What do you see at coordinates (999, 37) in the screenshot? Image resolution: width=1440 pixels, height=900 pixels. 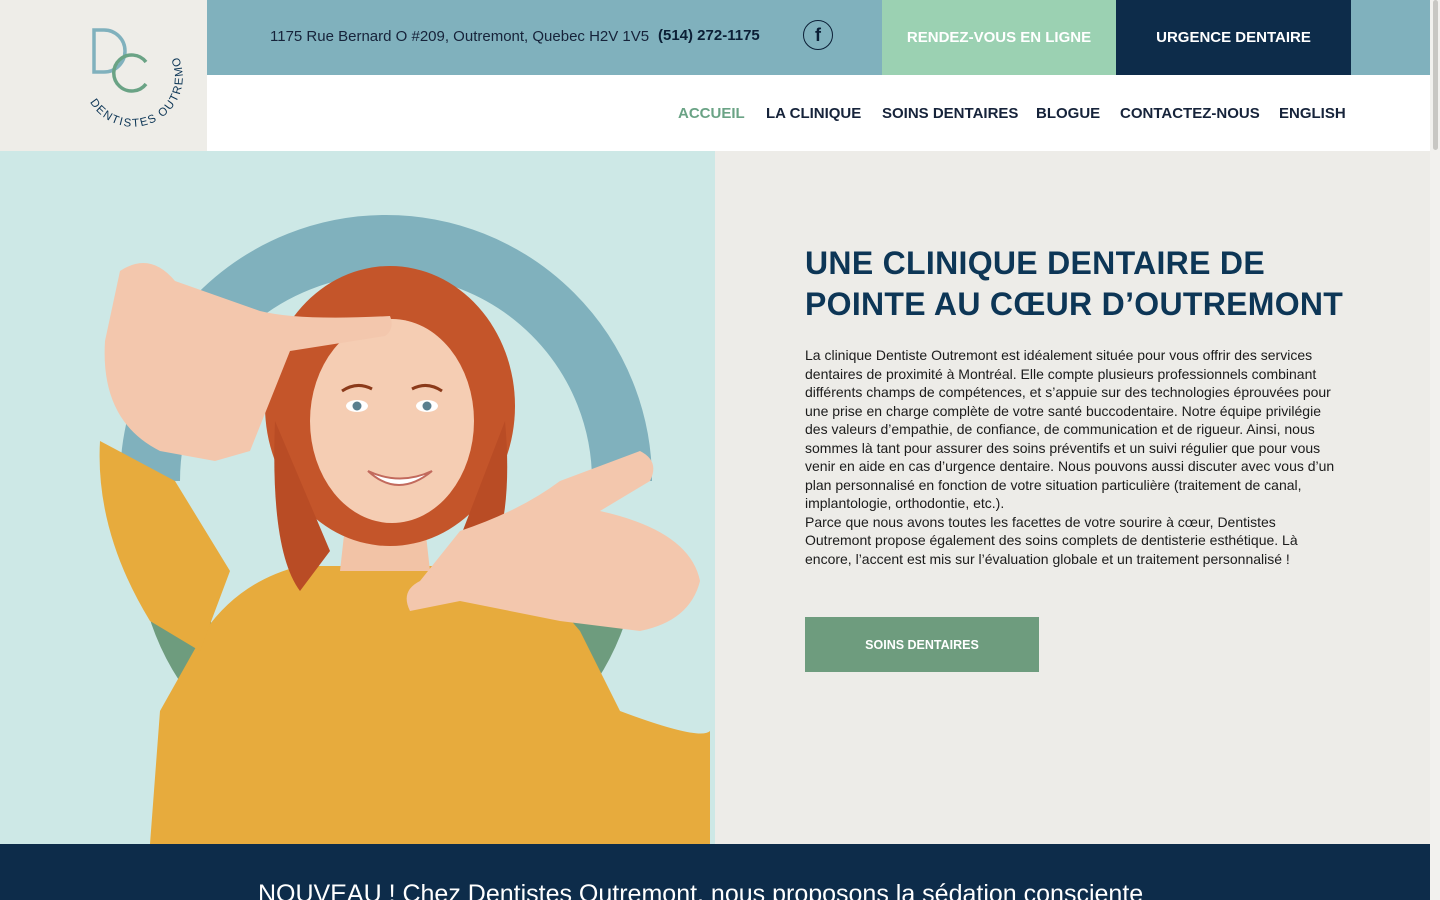 I see `online-booking-button: RENDEZ-VOUS EN LIGNE` at bounding box center [999, 37].